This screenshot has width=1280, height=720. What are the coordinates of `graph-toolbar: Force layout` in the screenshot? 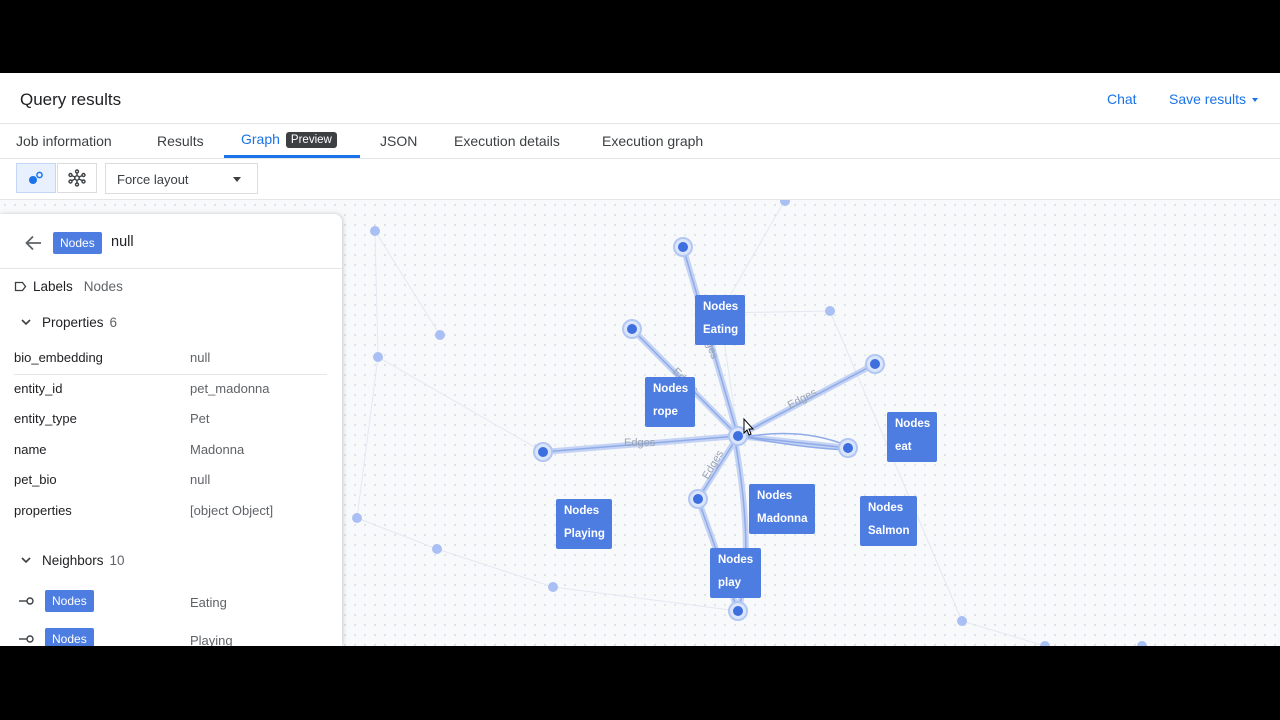 It's located at (640, 179).